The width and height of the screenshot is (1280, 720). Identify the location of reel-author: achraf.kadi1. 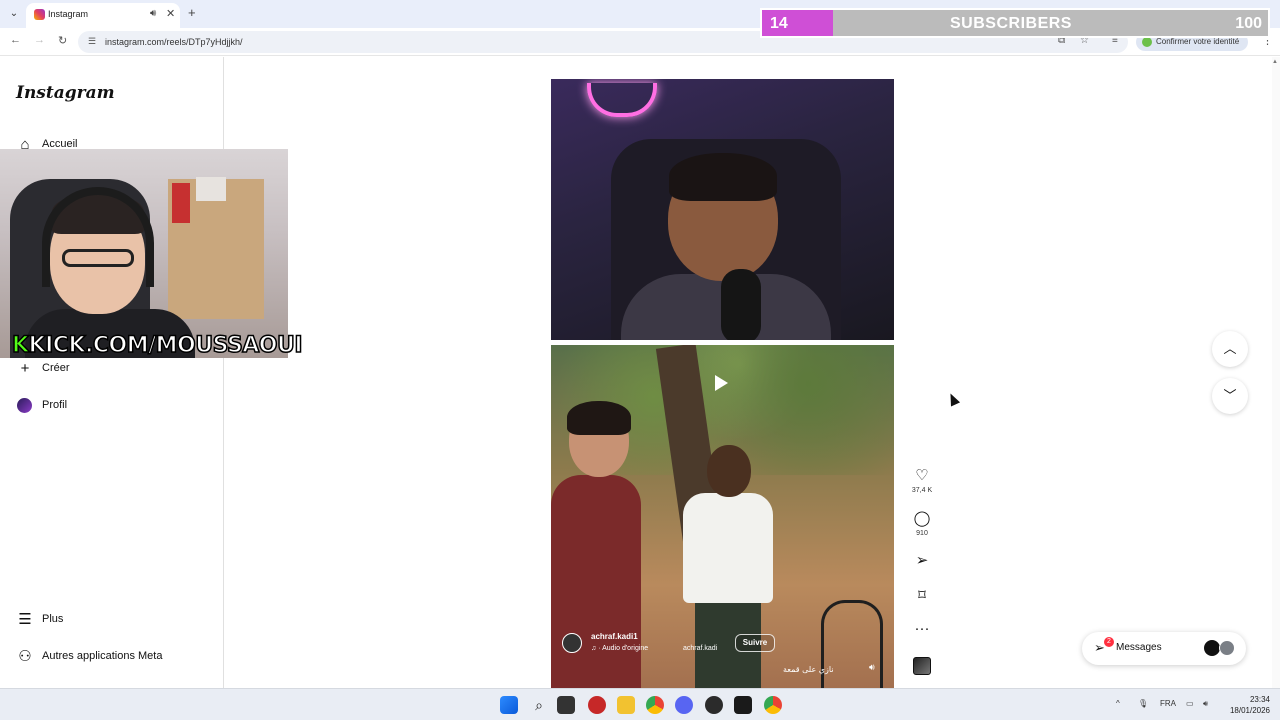
(614, 636).